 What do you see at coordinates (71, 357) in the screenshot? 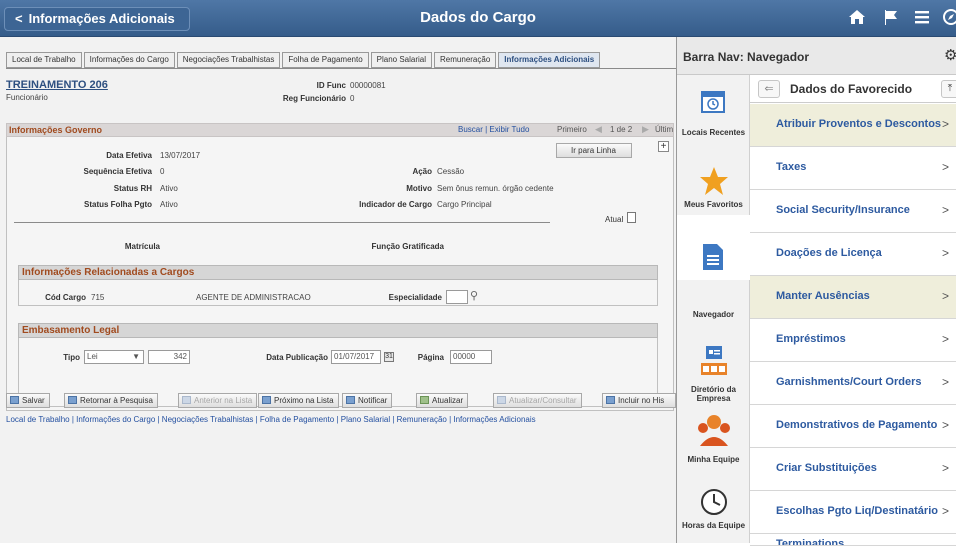
I see `tipo-label: Tipo` at bounding box center [71, 357].